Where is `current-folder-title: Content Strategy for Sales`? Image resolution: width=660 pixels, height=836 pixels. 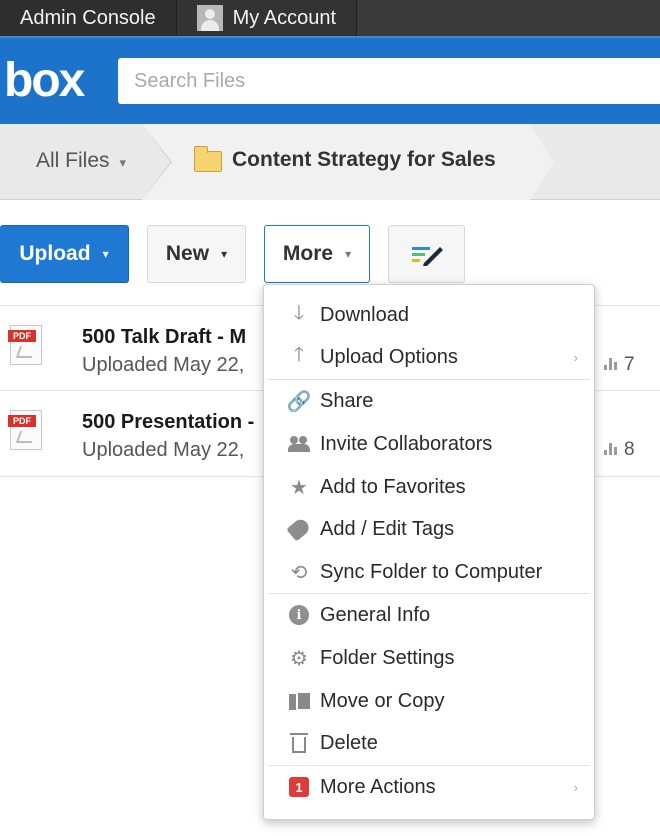 current-folder-title: Content Strategy for Sales is located at coordinates (364, 159).